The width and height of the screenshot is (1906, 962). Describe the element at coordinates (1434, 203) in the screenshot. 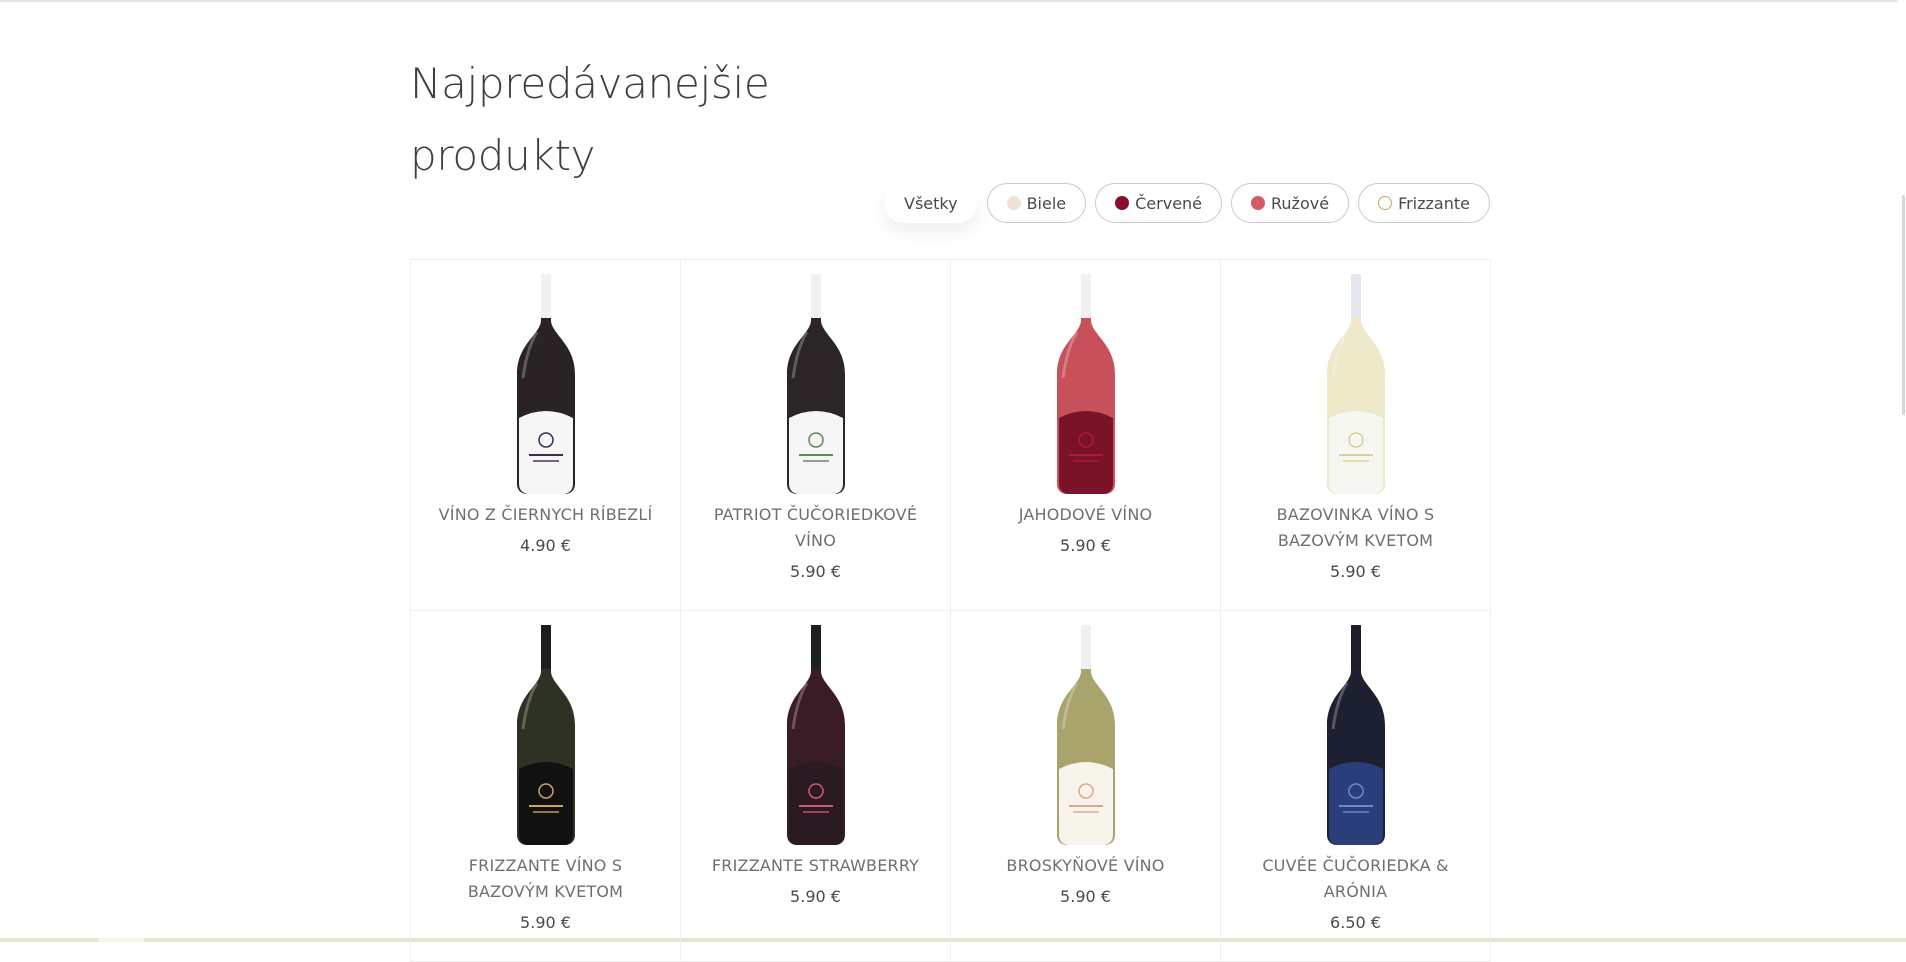

I see `filter-label: Frizzante` at that location.